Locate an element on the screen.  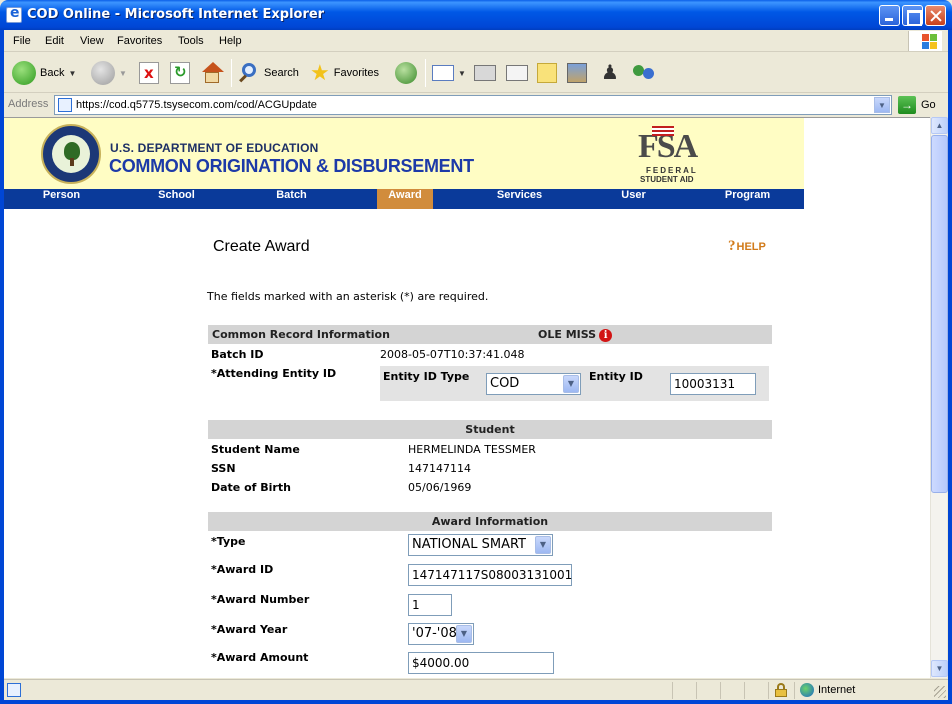
status-bar: Internet is located at coordinates (476, 689).